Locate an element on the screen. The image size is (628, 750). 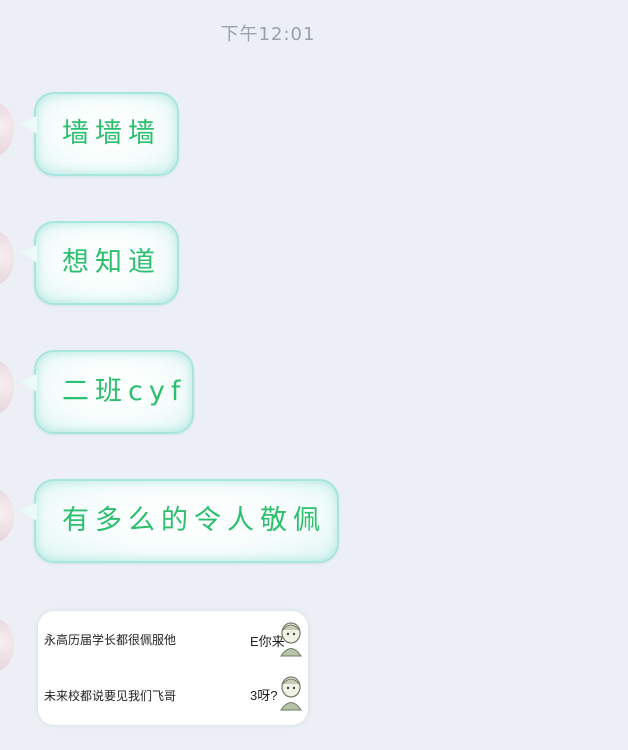
message-bubble: 有多么的令人敬佩 is located at coordinates (179, 521).